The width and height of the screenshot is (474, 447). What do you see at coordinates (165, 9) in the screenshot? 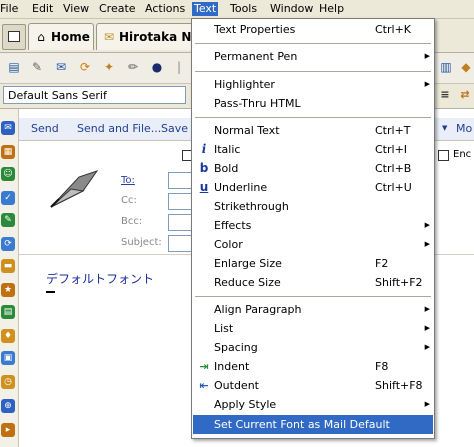
I see `menu-actions: Actions` at bounding box center [165, 9].